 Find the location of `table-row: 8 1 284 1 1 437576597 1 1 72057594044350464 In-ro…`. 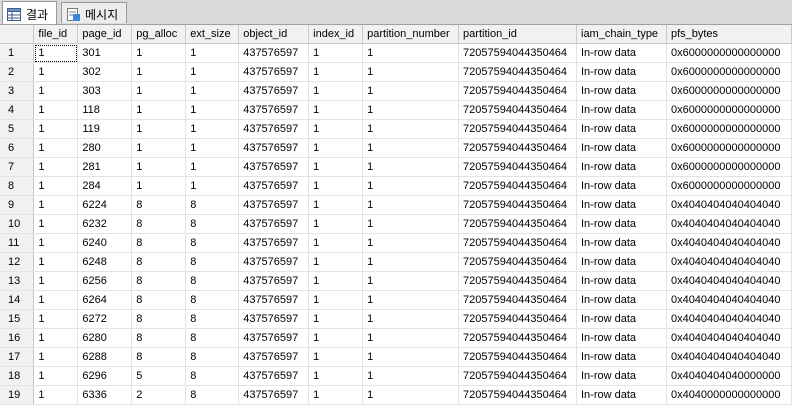

table-row: 8 1 284 1 1 437576597 1 1 72057594044350464 In-ro… is located at coordinates (396, 186).